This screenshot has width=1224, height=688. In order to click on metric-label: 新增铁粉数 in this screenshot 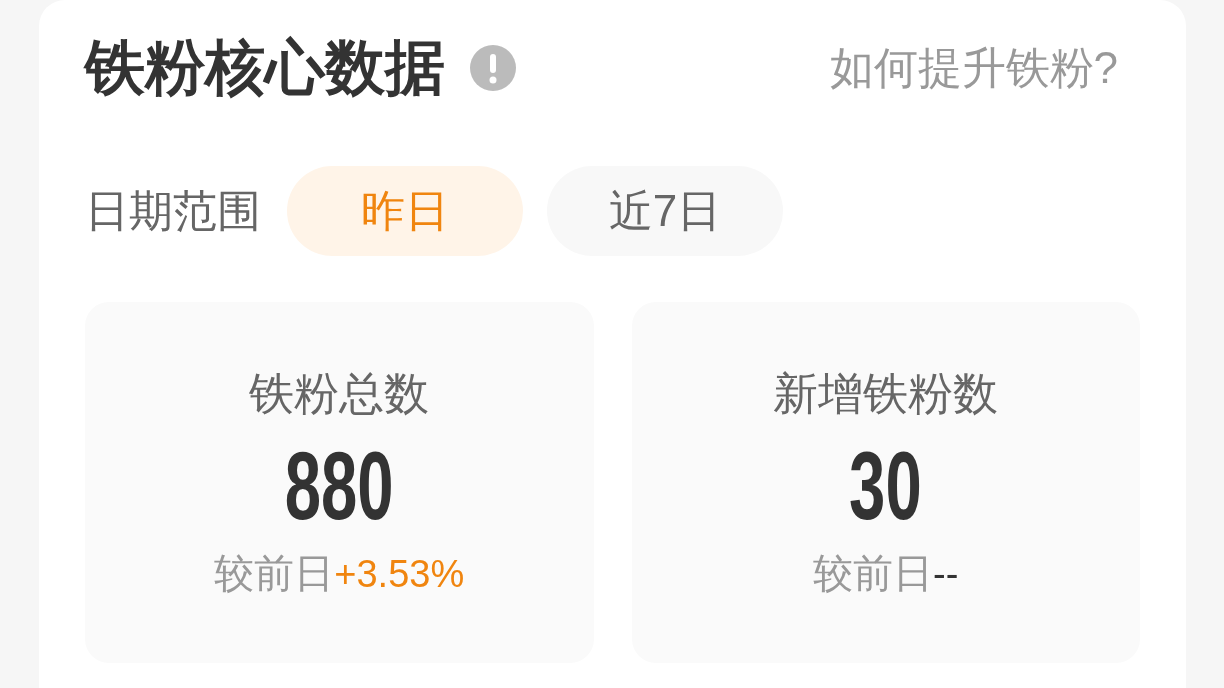, I will do `click(886, 393)`.